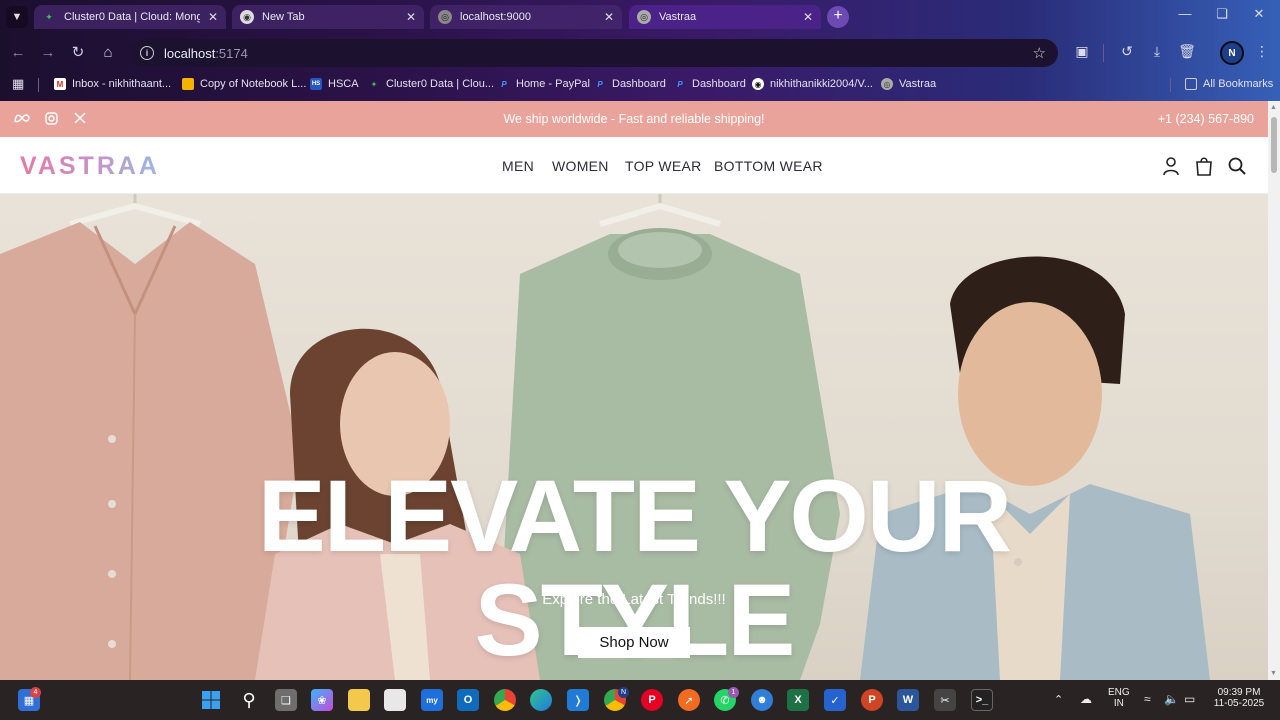 The height and width of the screenshot is (720, 1280). What do you see at coordinates (286, 700) in the screenshot?
I see `task-view-icon: ❏` at bounding box center [286, 700].